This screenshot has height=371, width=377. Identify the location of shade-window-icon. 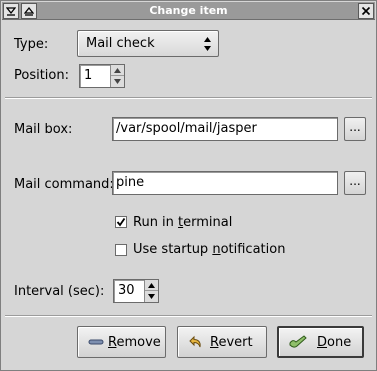
(29, 11).